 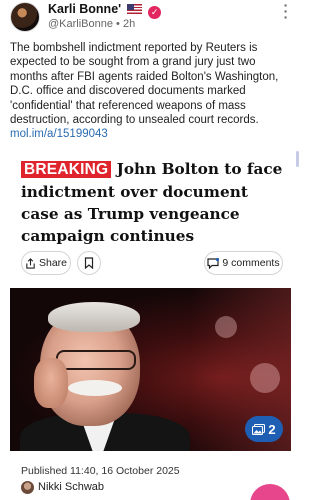 What do you see at coordinates (251, 263) in the screenshot?
I see `comments-label: 9 comments` at bounding box center [251, 263].